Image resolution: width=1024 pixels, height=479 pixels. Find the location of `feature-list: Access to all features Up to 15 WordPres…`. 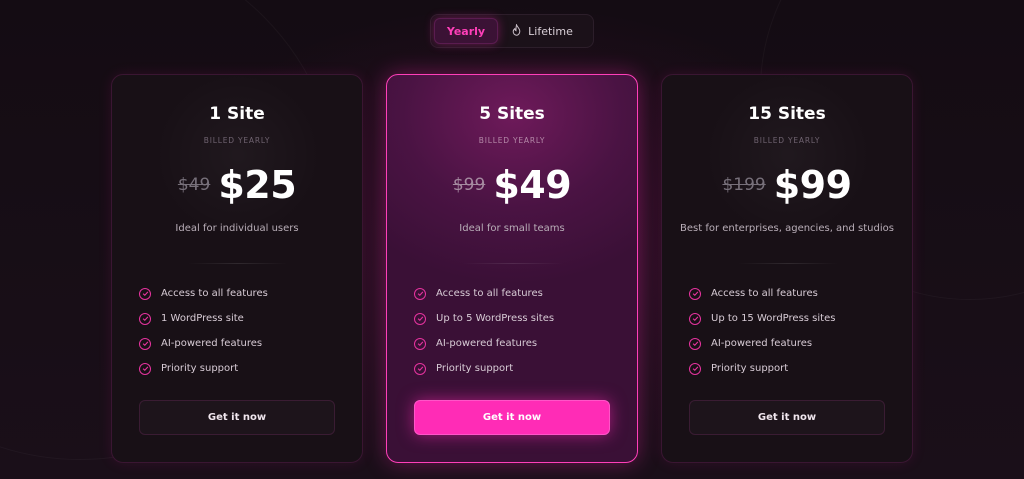

feature-list: Access to all features Up to 15 WordPres… is located at coordinates (762, 331).